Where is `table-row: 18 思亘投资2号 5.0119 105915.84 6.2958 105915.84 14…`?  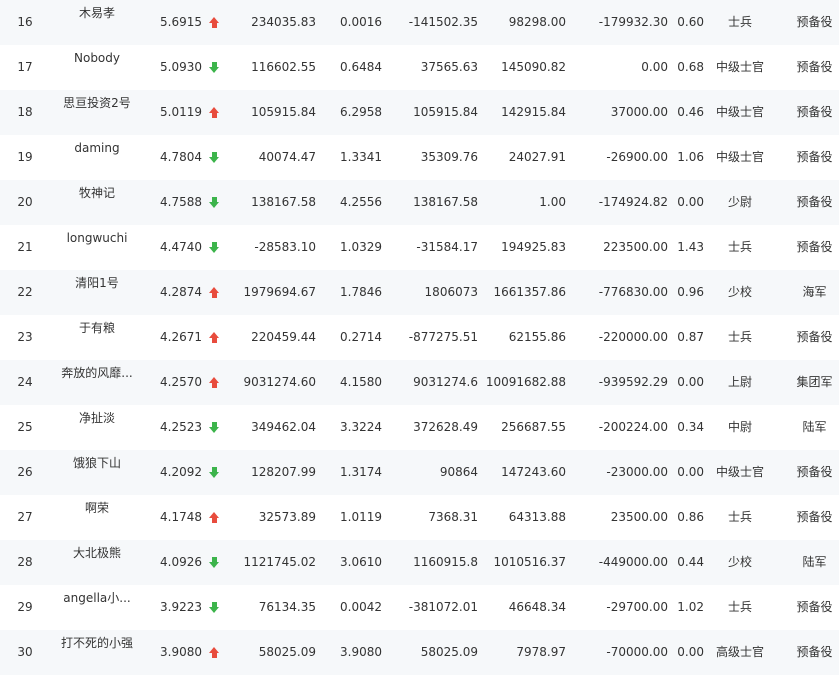 table-row: 18 思亘投资2号 5.0119 105915.84 6.2958 105915.84 14… is located at coordinates (419, 112).